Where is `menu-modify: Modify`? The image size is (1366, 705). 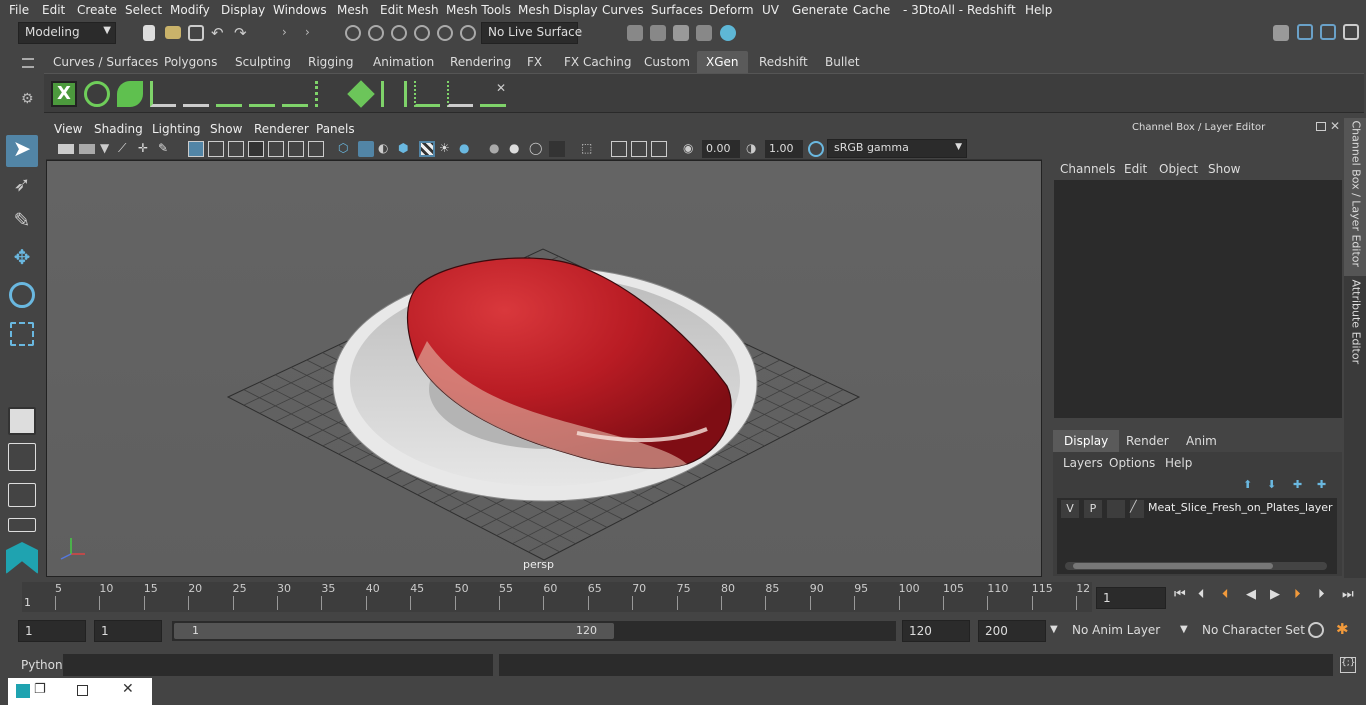
menu-modify: Modify is located at coordinates (190, 10).